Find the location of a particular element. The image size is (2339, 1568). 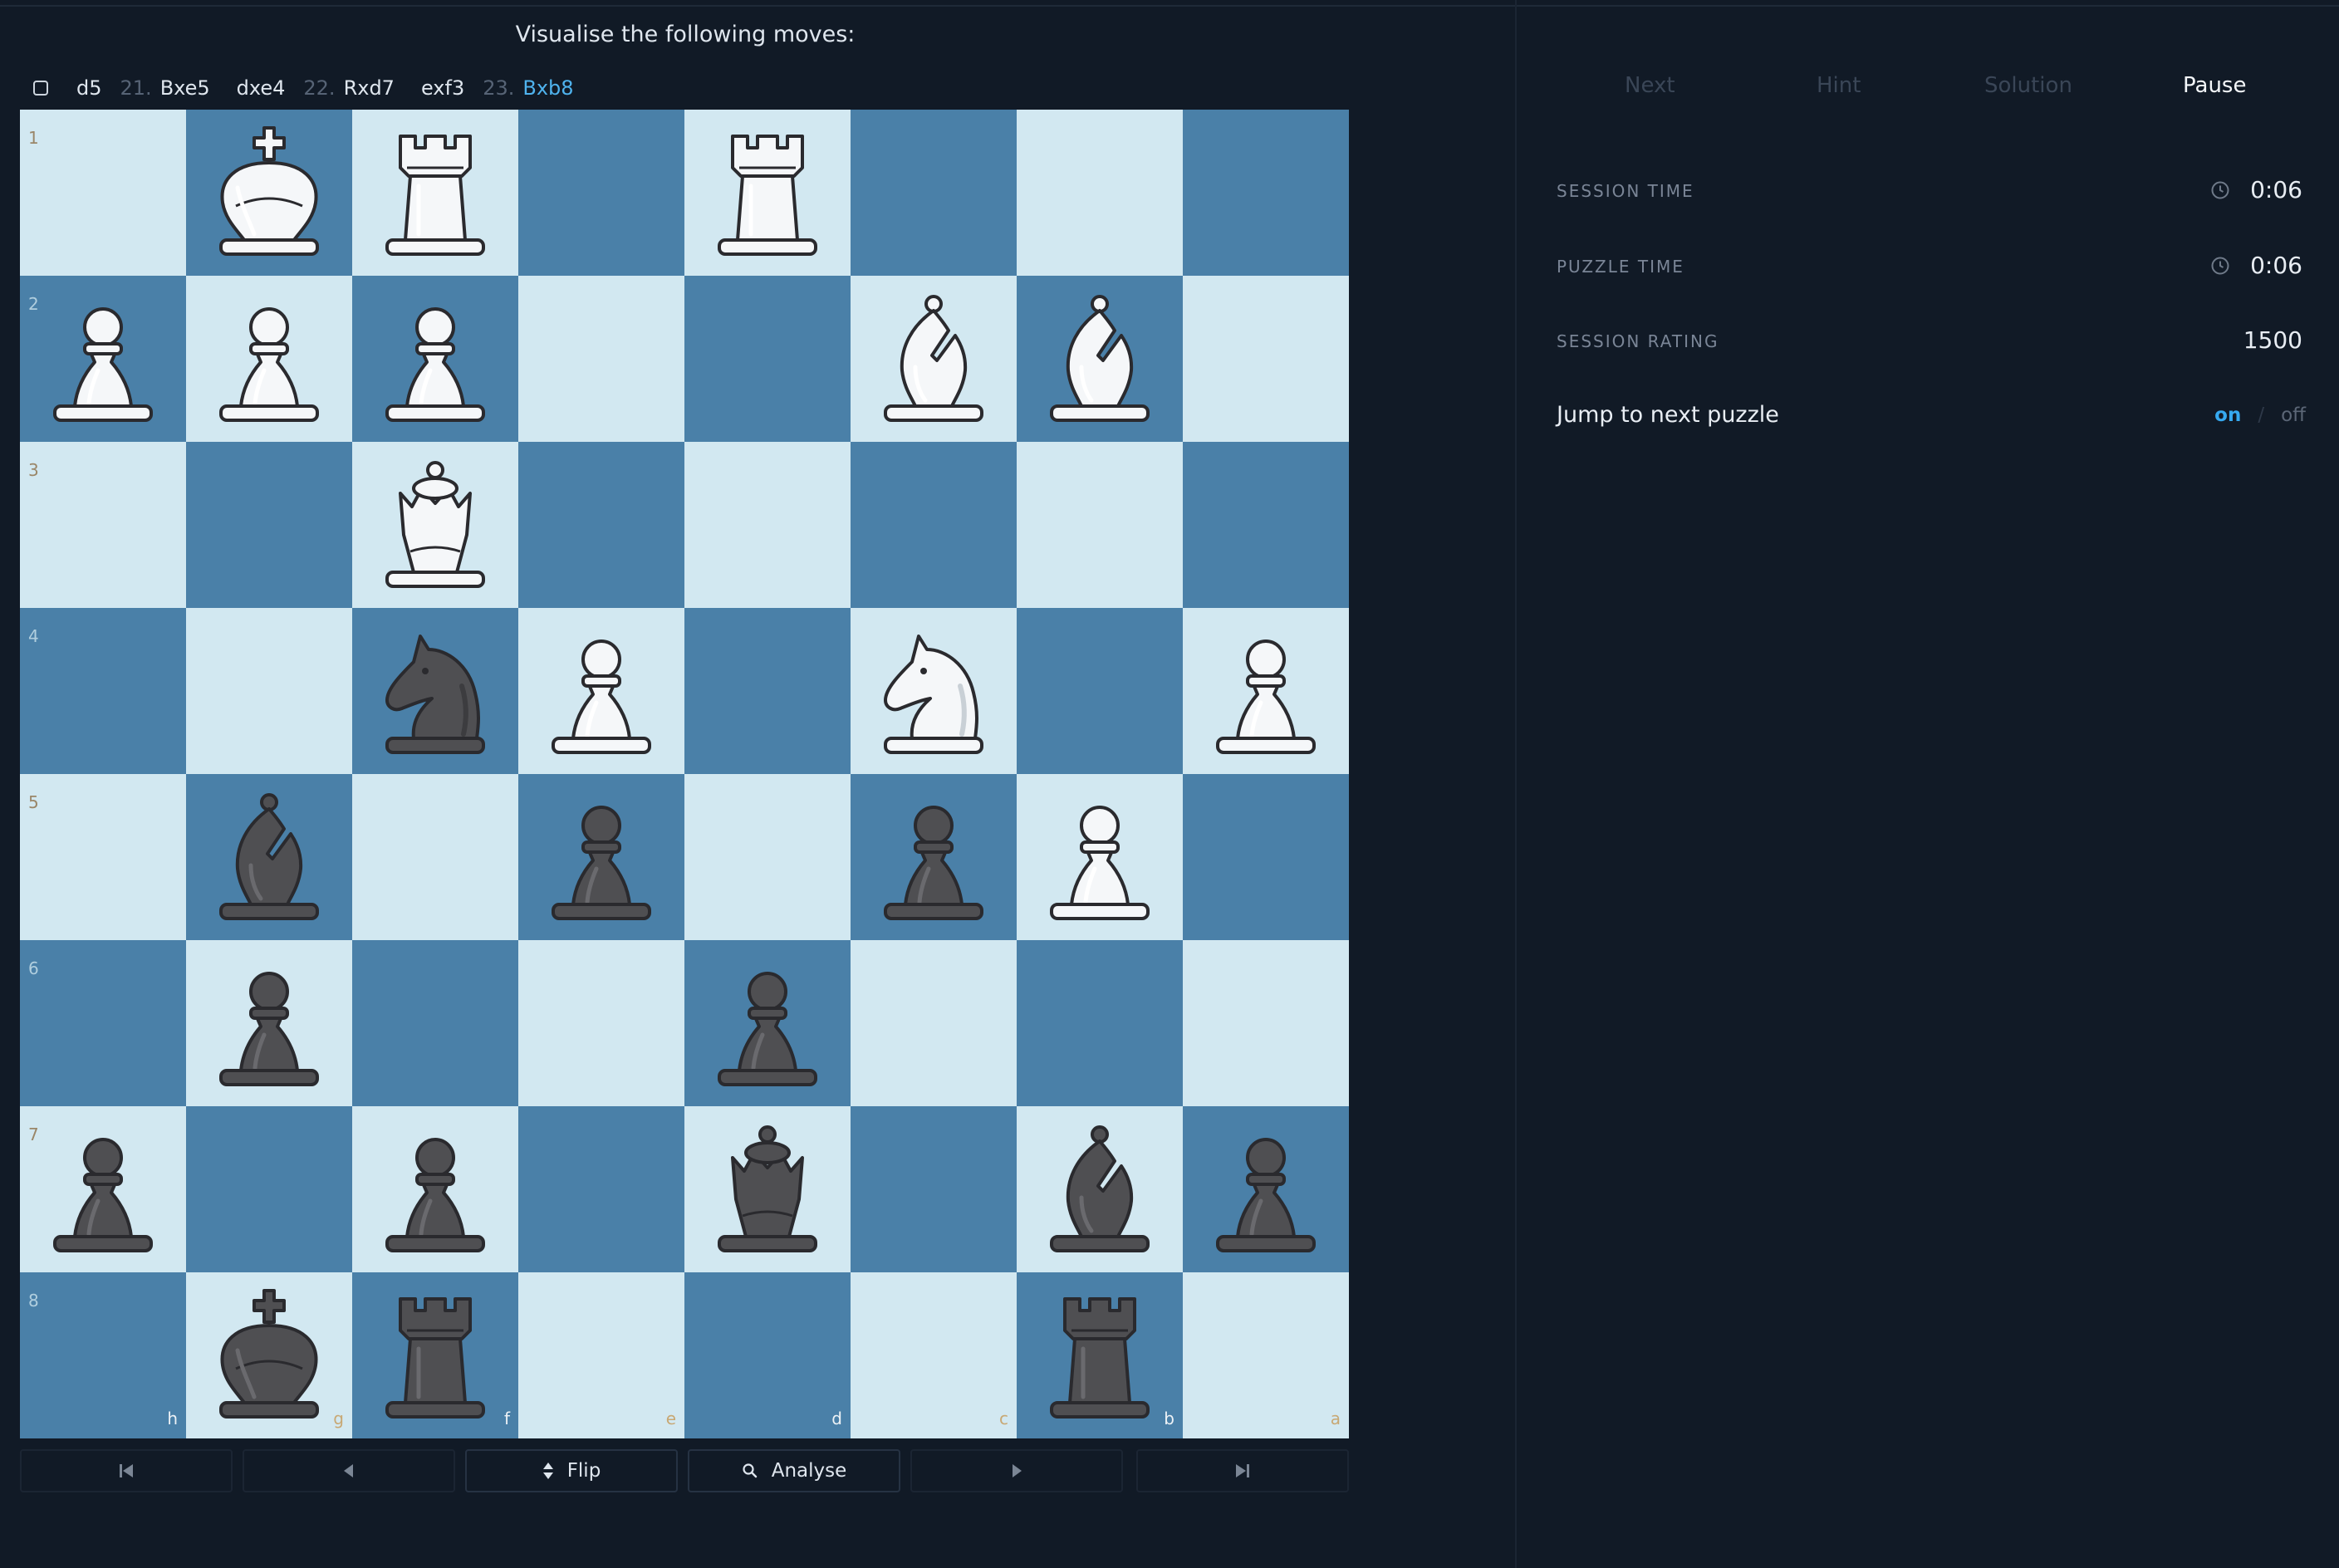

white-king-icon is located at coordinates (269, 191).